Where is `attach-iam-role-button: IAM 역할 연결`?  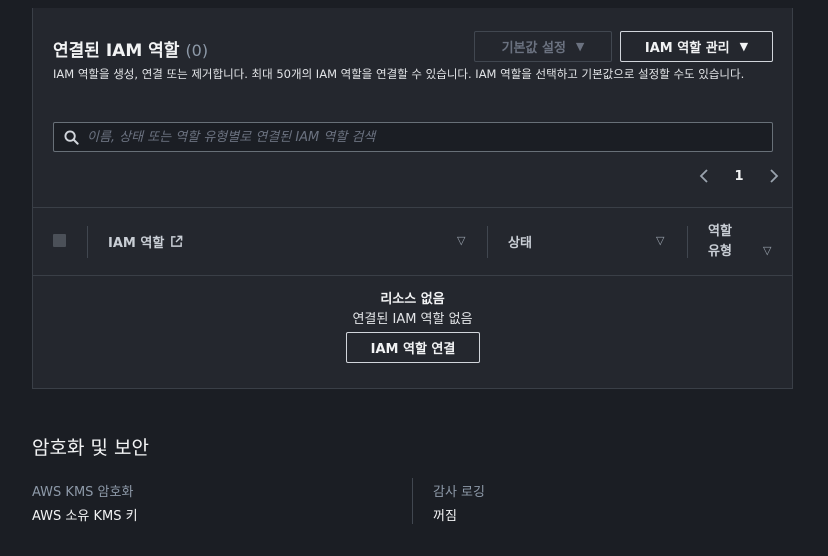 attach-iam-role-button: IAM 역할 연결 is located at coordinates (413, 347).